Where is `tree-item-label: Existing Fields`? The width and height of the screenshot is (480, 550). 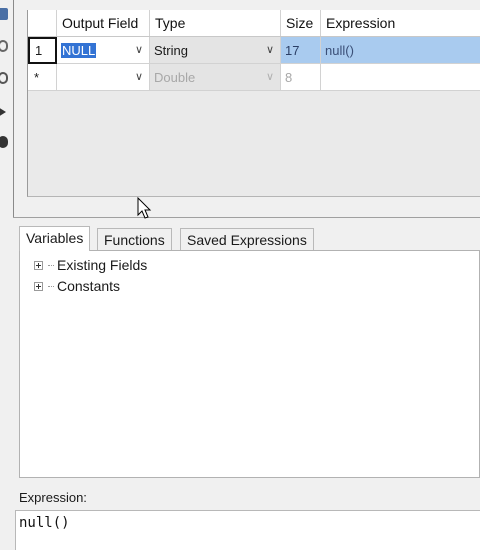
tree-item-label: Existing Fields is located at coordinates (102, 265).